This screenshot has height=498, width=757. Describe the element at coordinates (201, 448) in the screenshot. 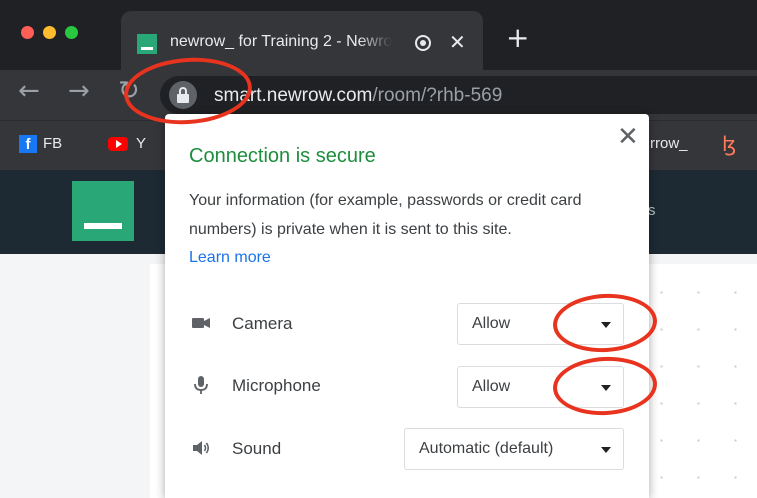

I see `speaker-icon` at that location.